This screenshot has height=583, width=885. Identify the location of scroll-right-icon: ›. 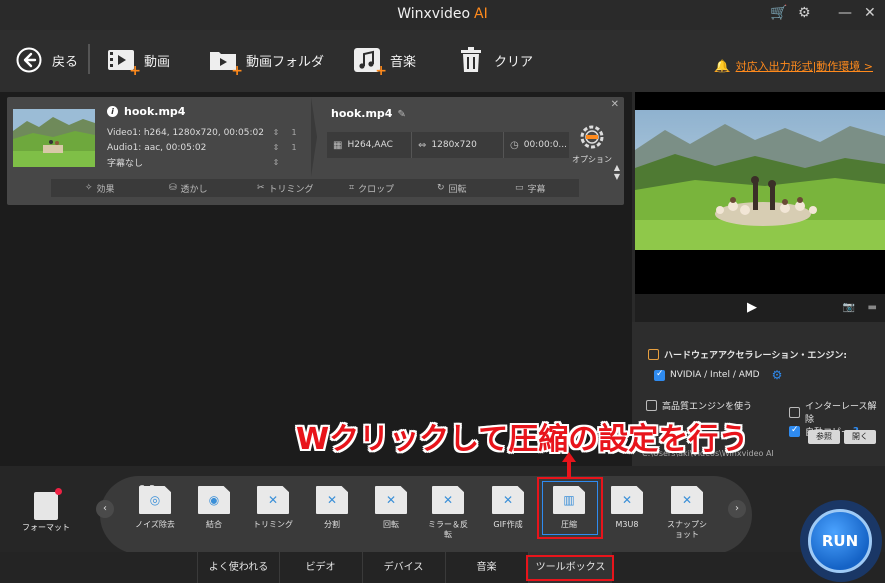
(737, 509).